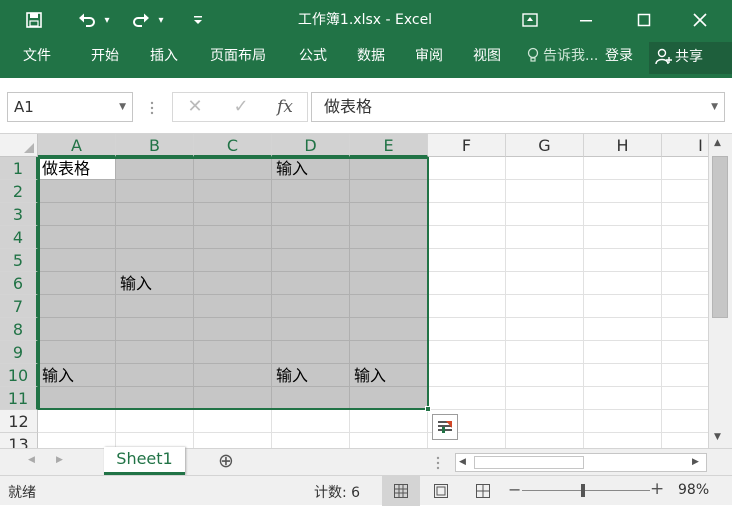  I want to click on row-header-4: 4, so click(19, 237).